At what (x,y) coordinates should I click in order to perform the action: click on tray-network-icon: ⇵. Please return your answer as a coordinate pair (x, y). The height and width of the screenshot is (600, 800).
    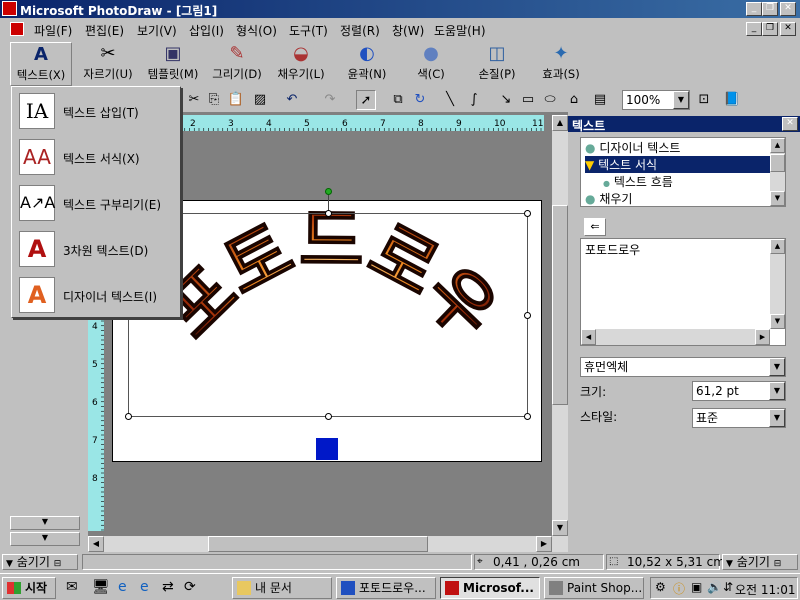
    Looking at the image, I should click on (728, 587).